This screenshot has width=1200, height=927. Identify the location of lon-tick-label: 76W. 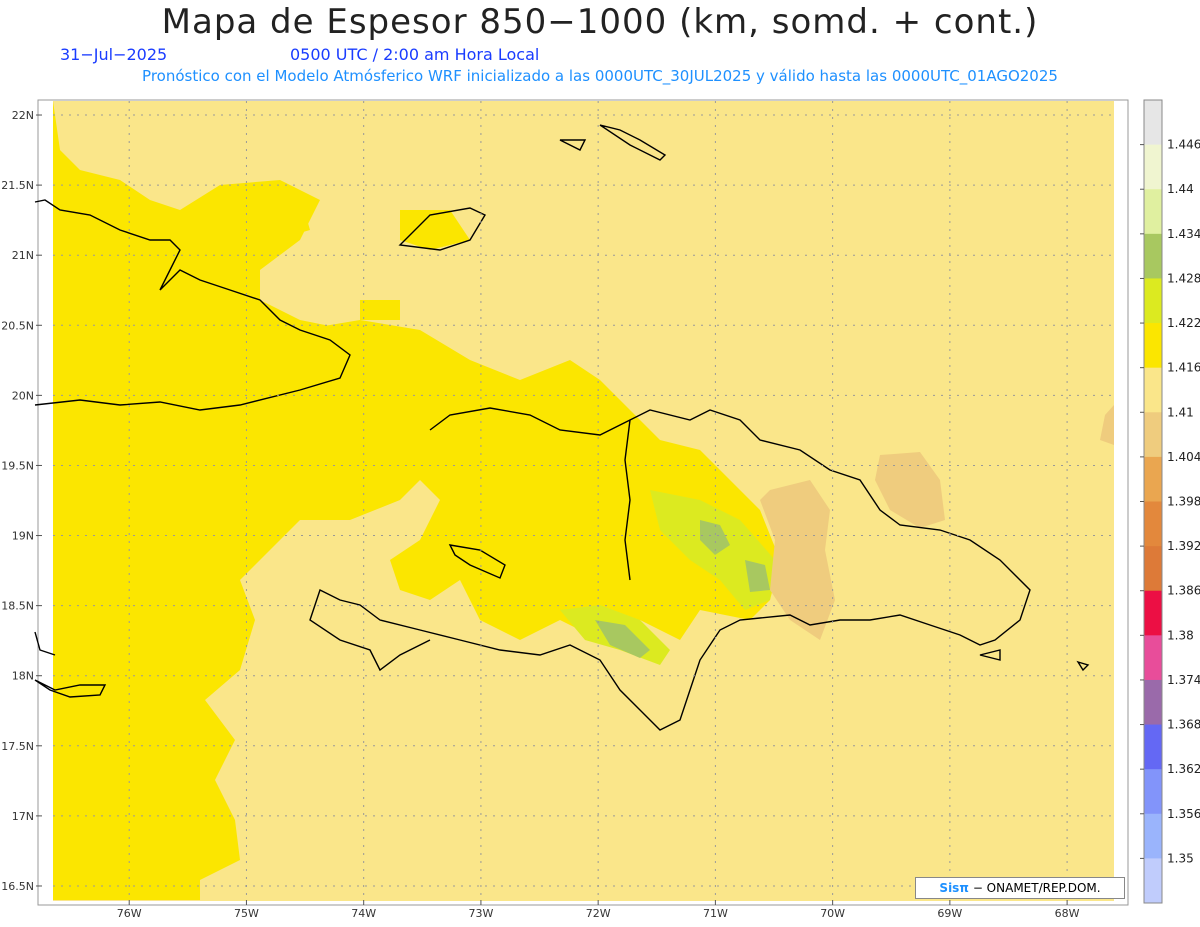
(129, 913).